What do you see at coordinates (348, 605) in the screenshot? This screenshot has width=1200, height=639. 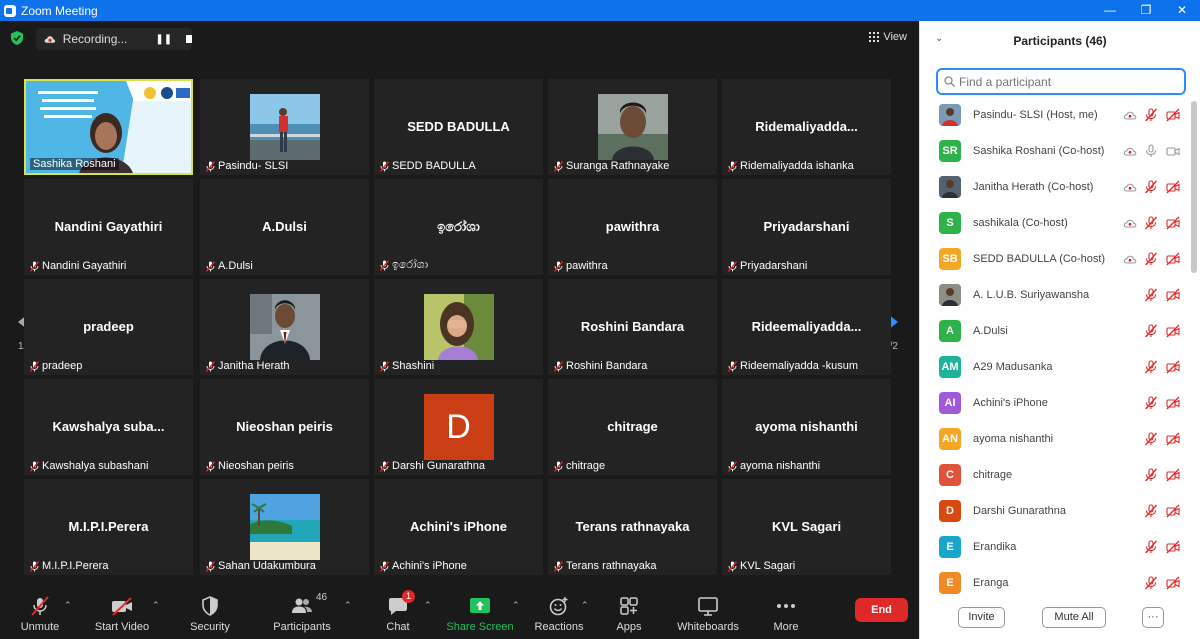 I see `participants-options-caret: ⌃` at bounding box center [348, 605].